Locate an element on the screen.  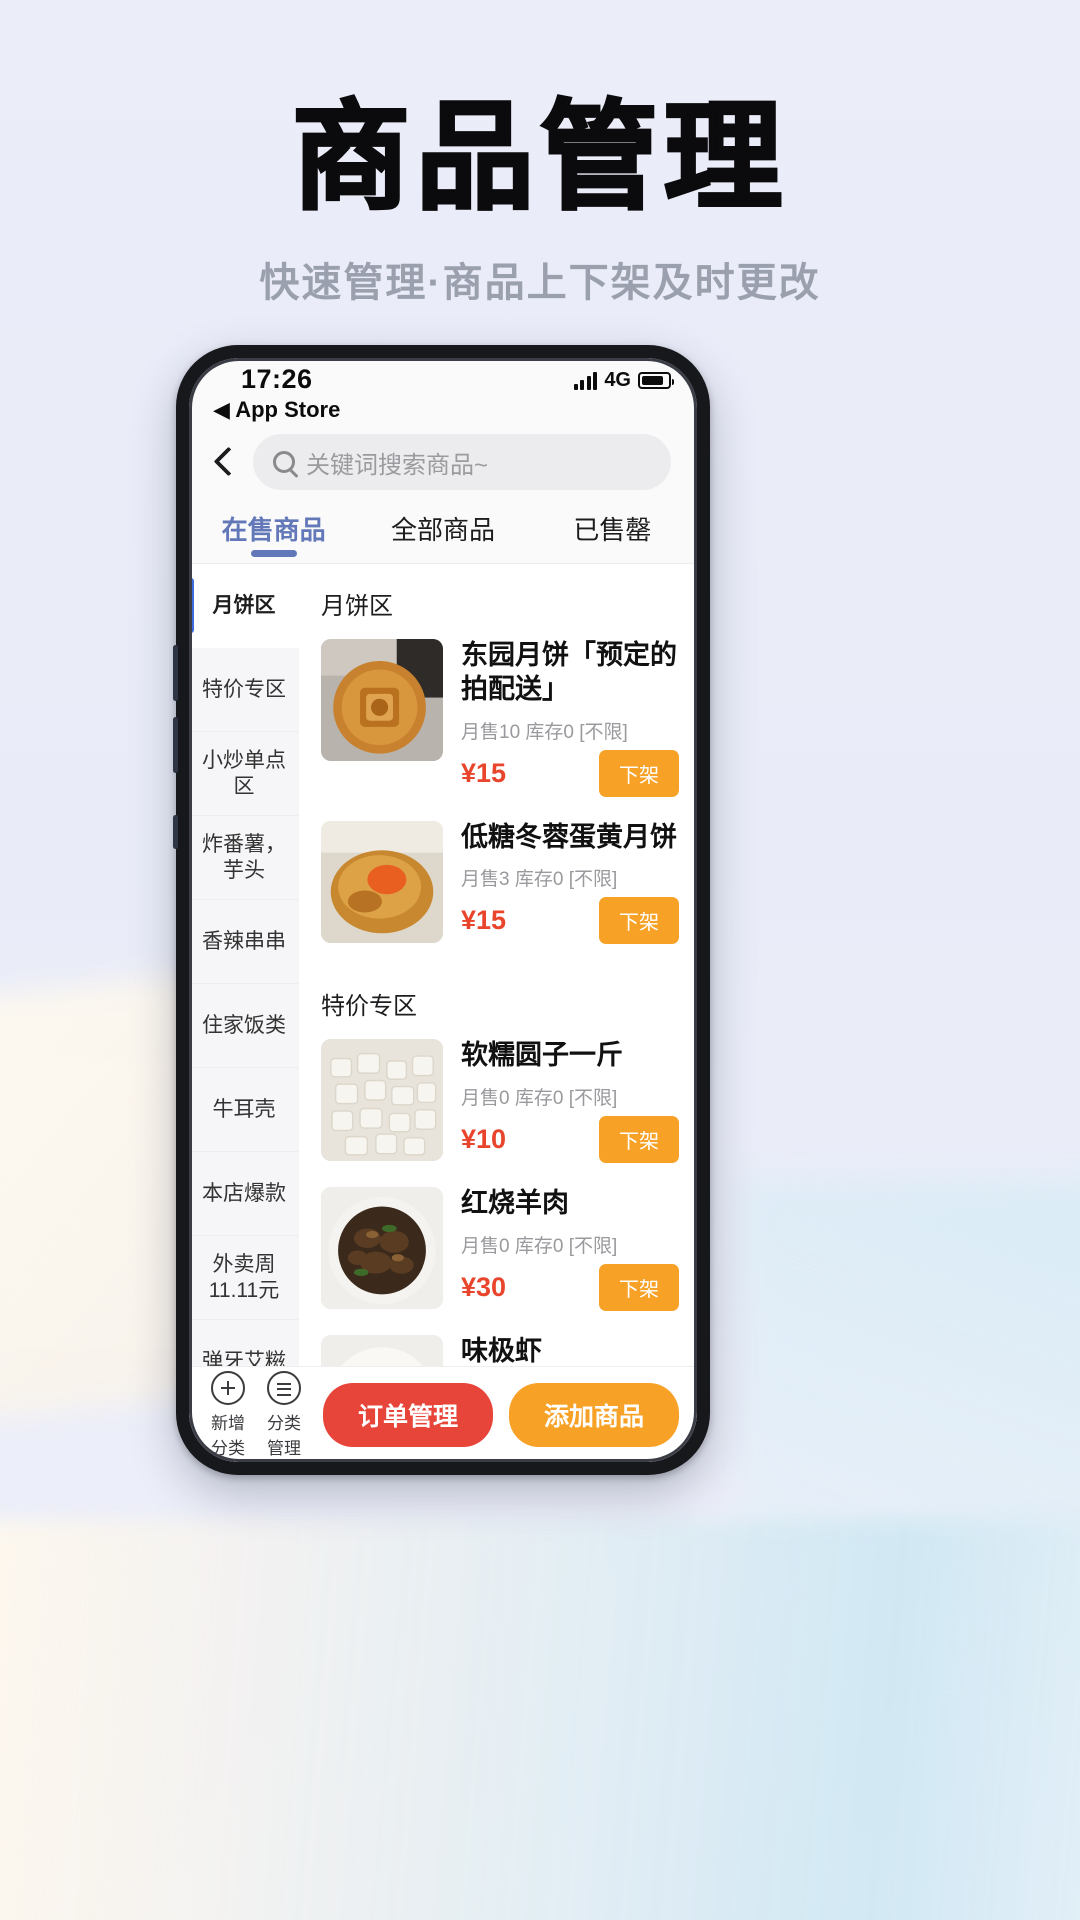
group-title-mooncake: 月饼区 is located at coordinates (357, 606).